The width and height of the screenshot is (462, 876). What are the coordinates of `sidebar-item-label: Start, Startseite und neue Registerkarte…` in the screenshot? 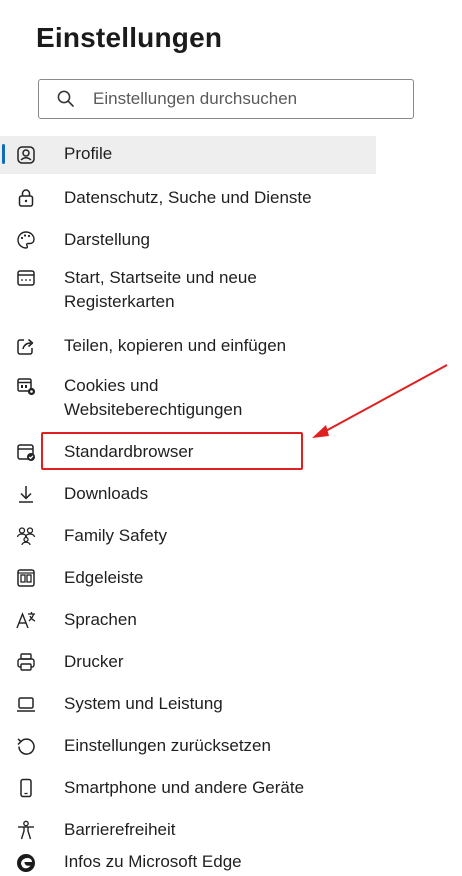 It's located at (160, 289).